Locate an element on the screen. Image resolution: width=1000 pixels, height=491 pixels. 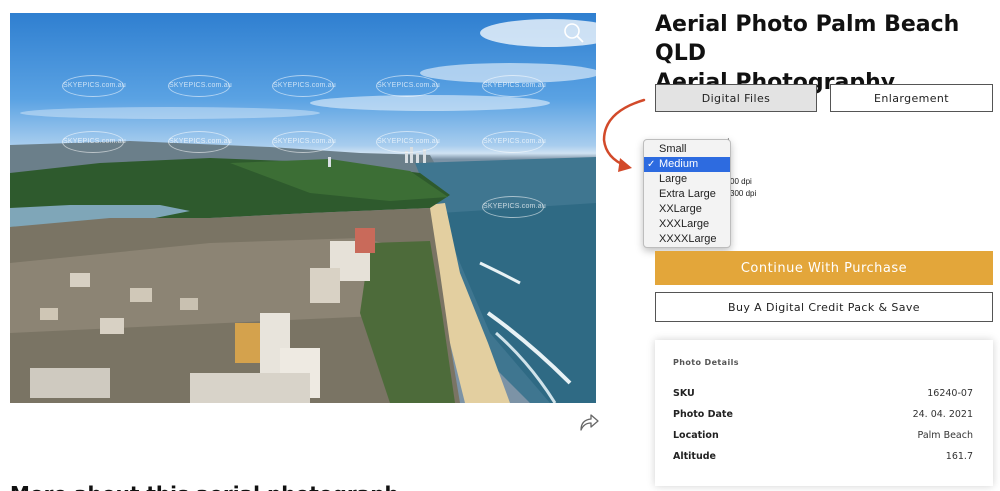
detail-label: SKU is located at coordinates (684, 393).